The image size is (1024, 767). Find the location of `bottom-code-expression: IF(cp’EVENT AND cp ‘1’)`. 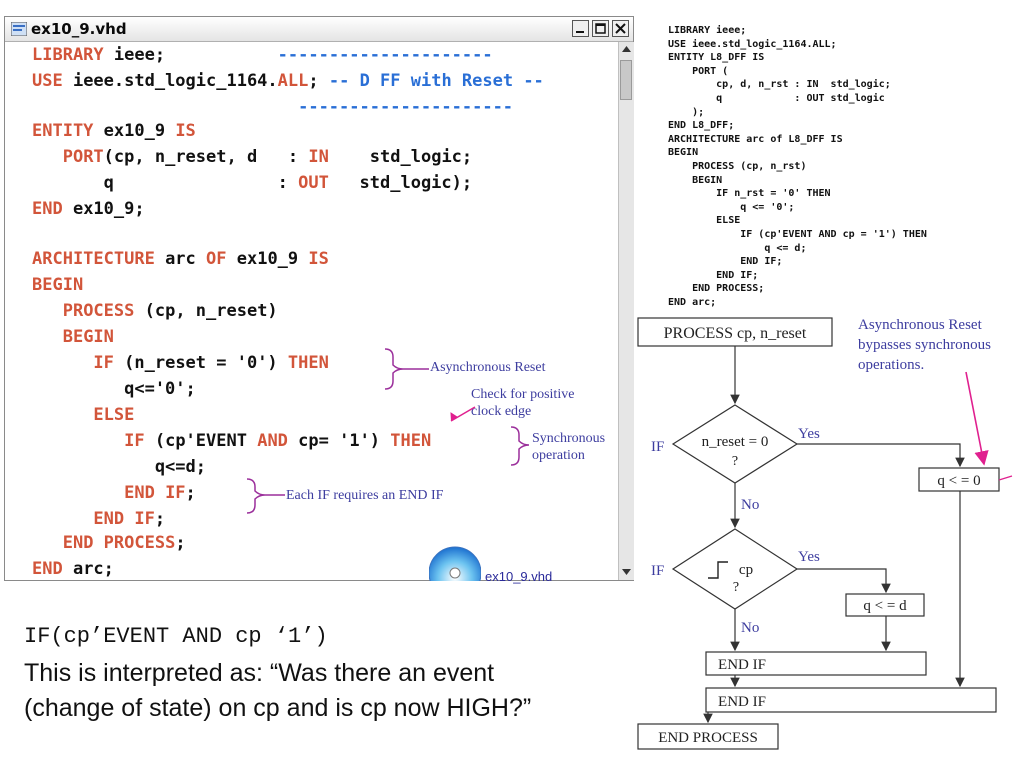

bottom-code-expression: IF(cp’EVENT AND cp ‘1’) is located at coordinates (176, 636).